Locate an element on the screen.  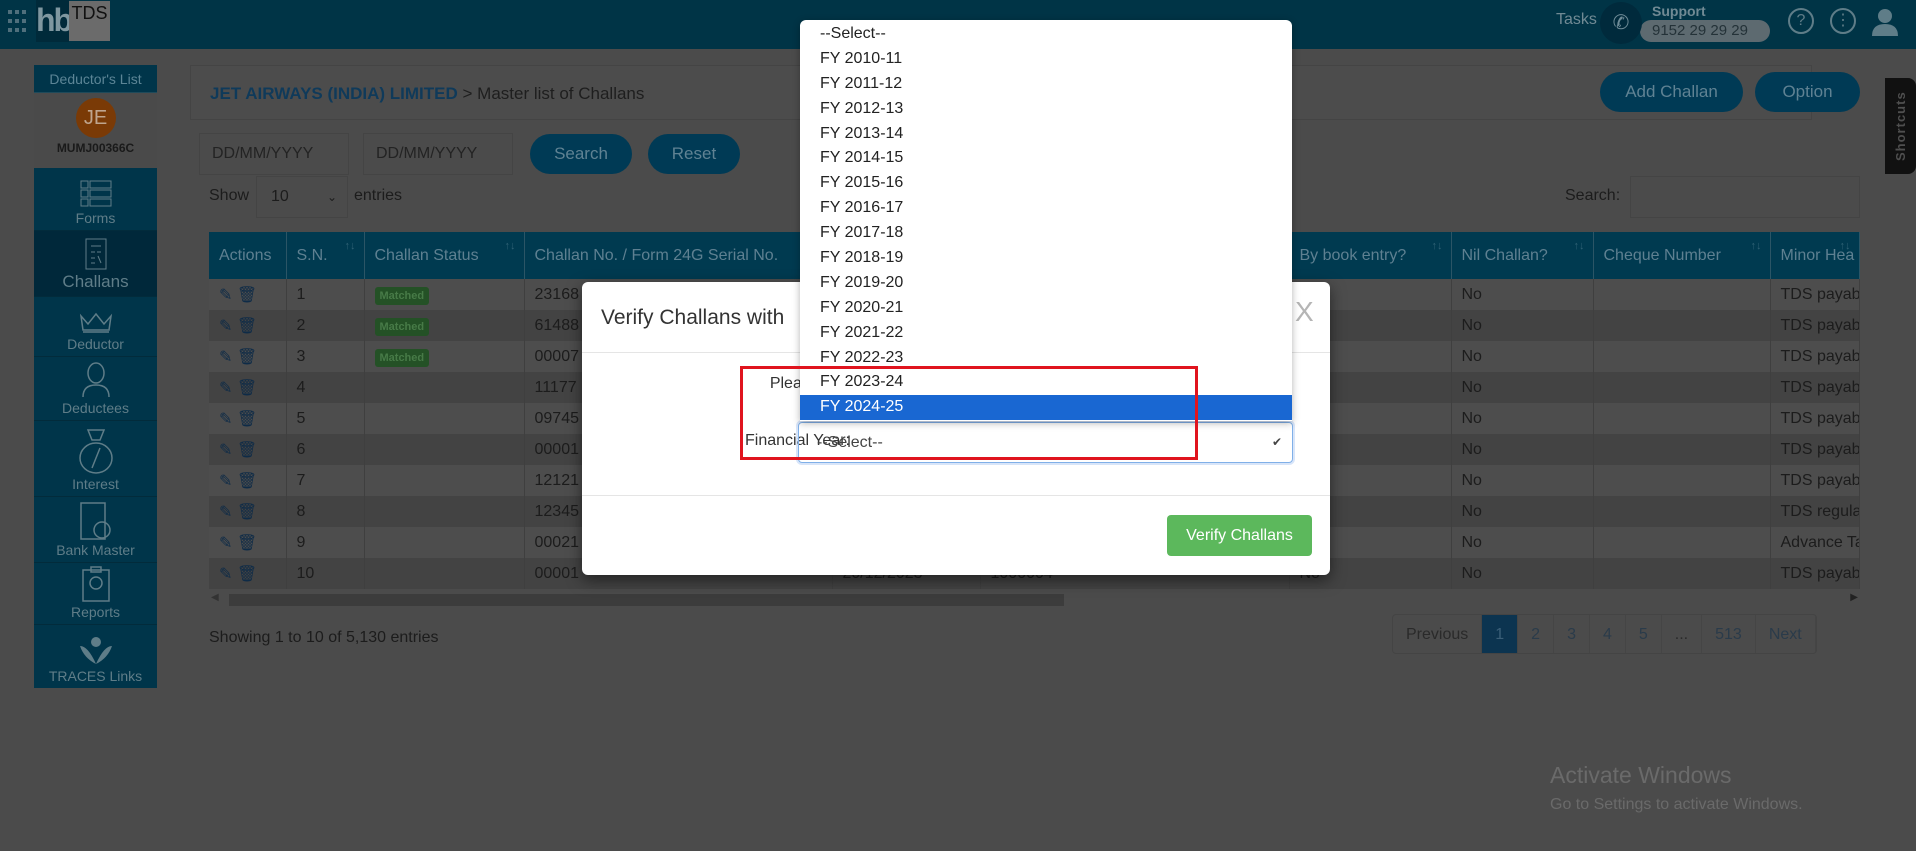
column-header: Minor Hea ↑↓ is located at coordinates (1815, 255).